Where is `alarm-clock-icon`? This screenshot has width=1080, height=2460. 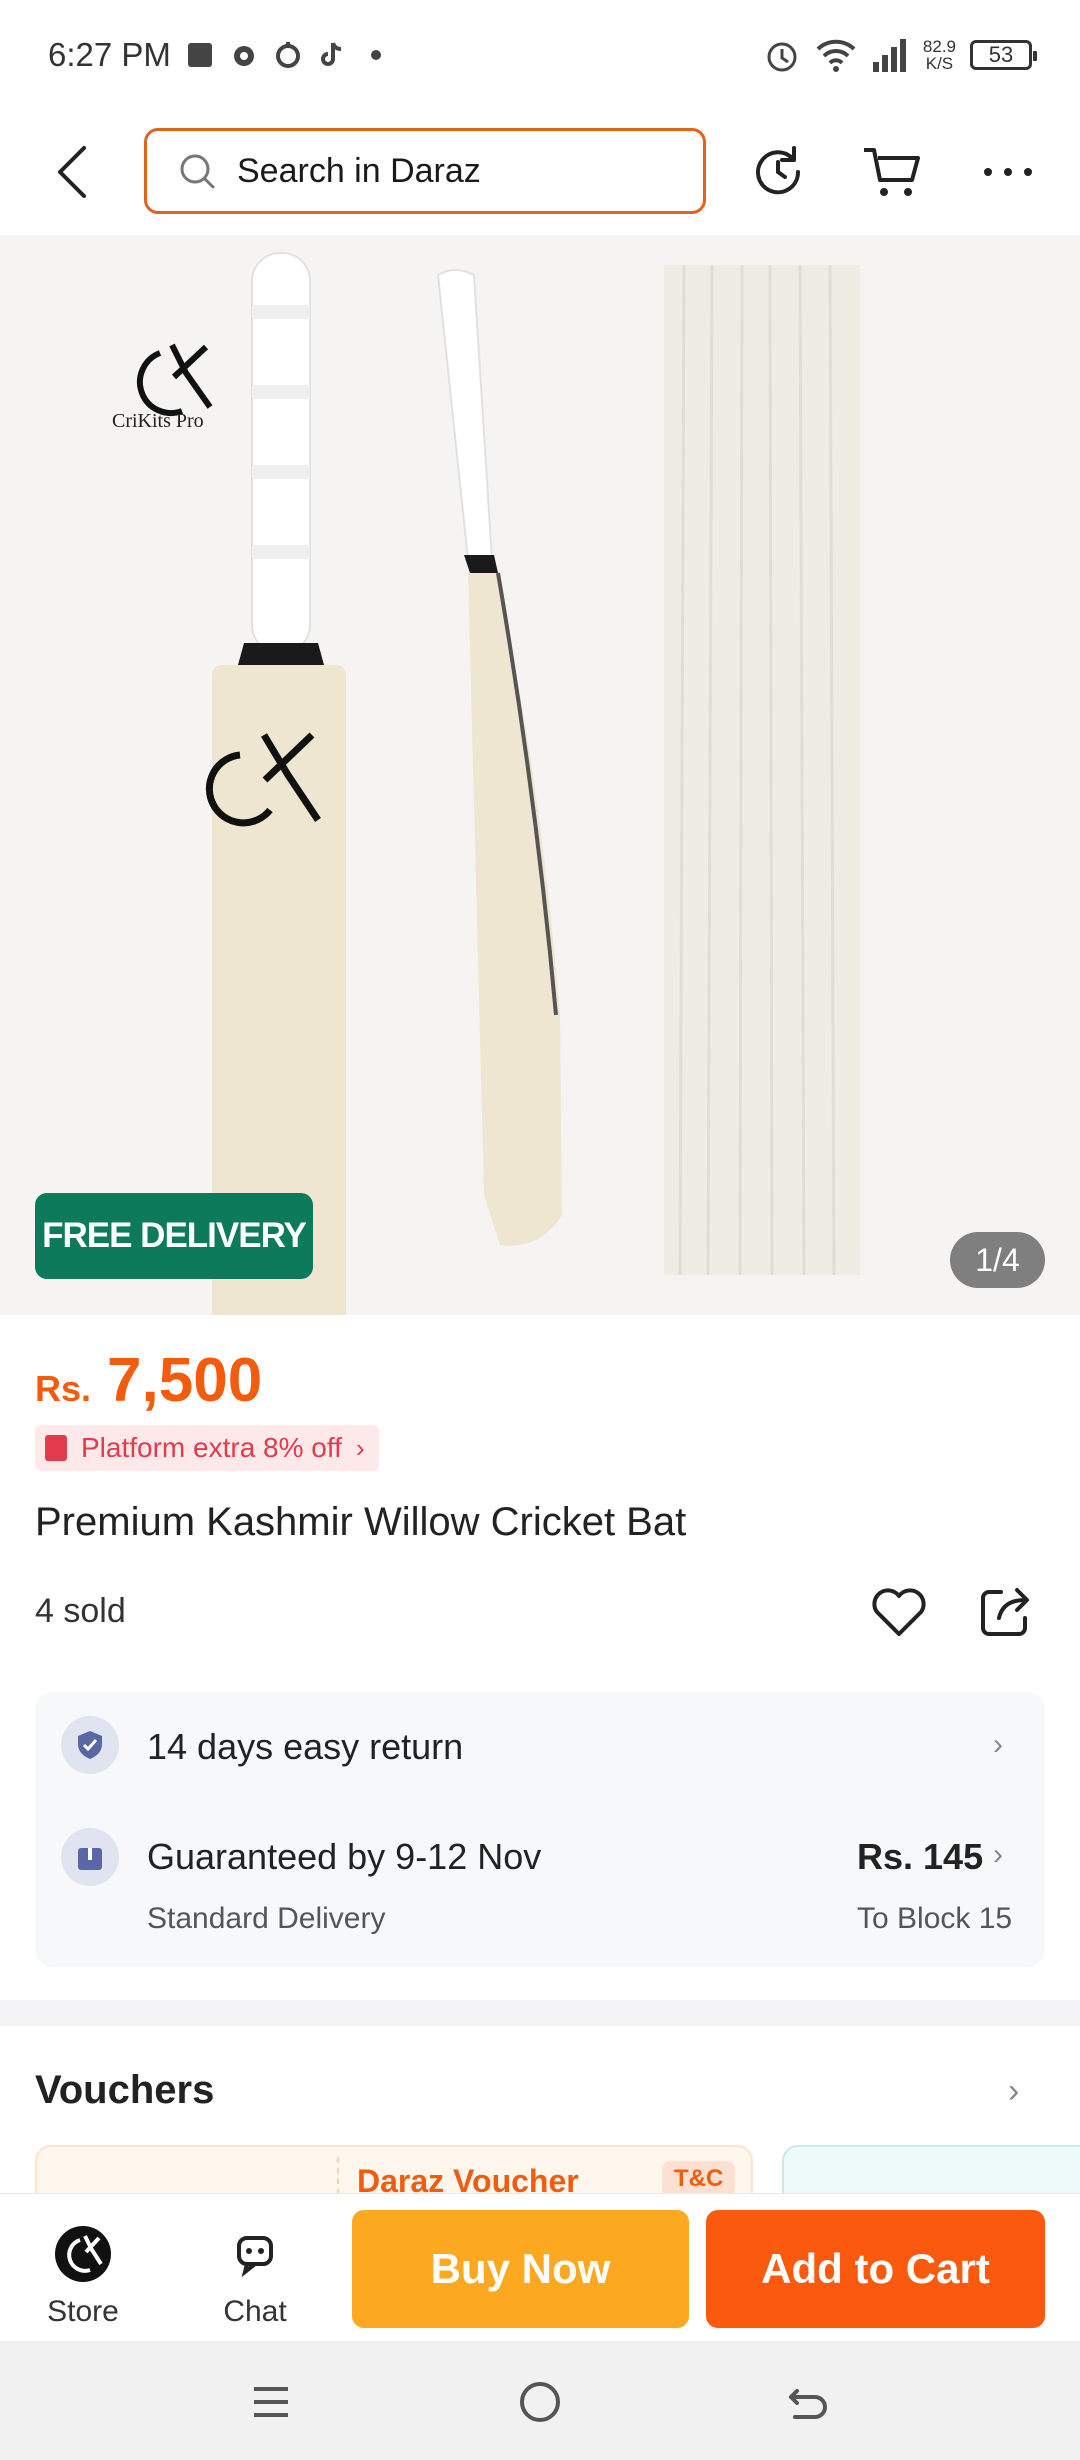
alarm-clock-icon is located at coordinates (782, 57).